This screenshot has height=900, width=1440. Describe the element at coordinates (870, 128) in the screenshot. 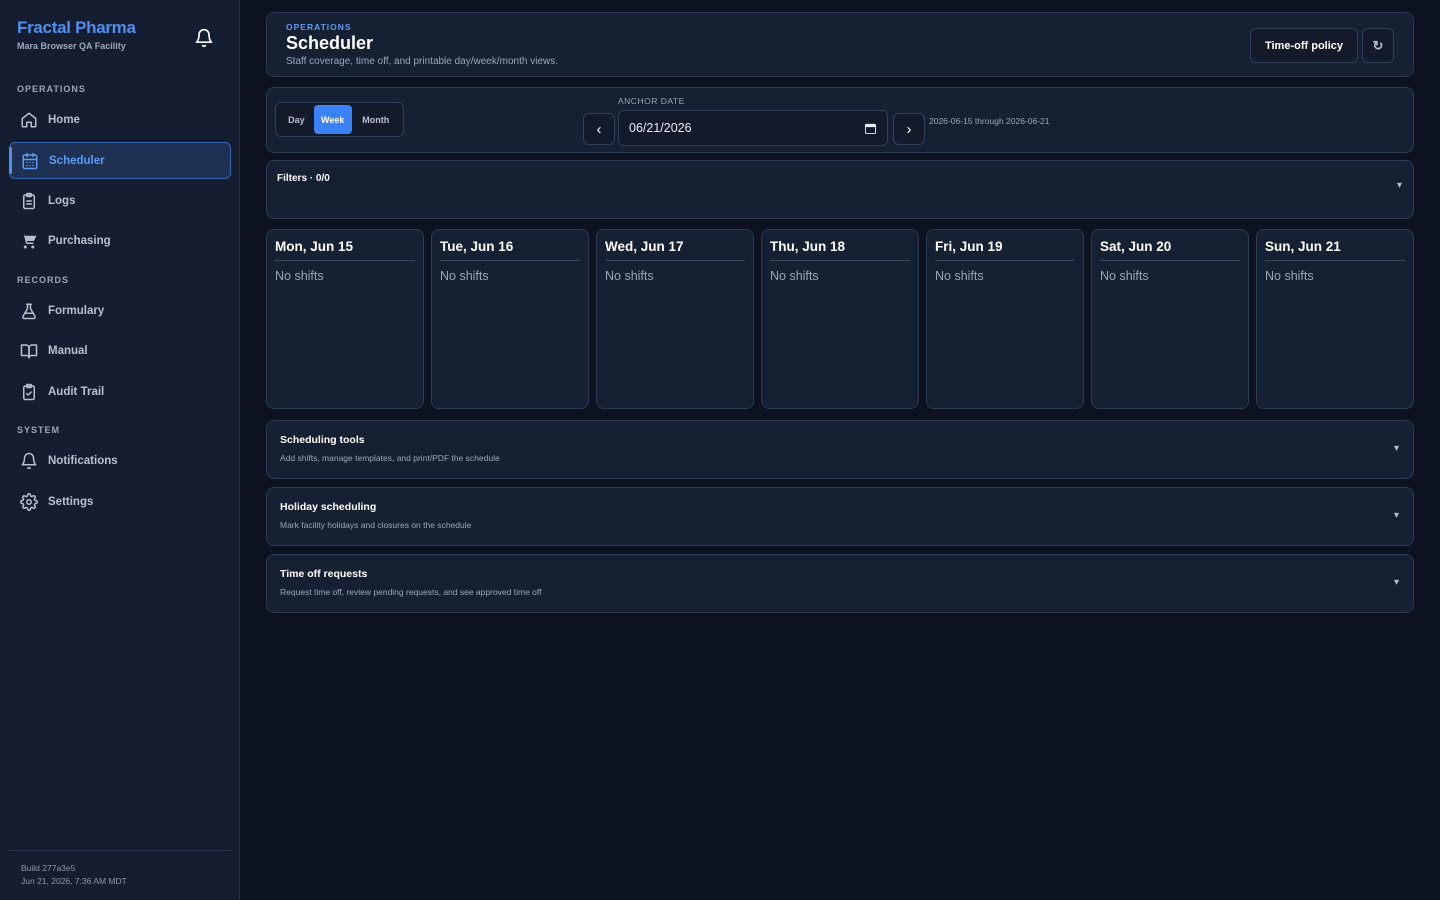

I see `calendar-picker-icon` at that location.